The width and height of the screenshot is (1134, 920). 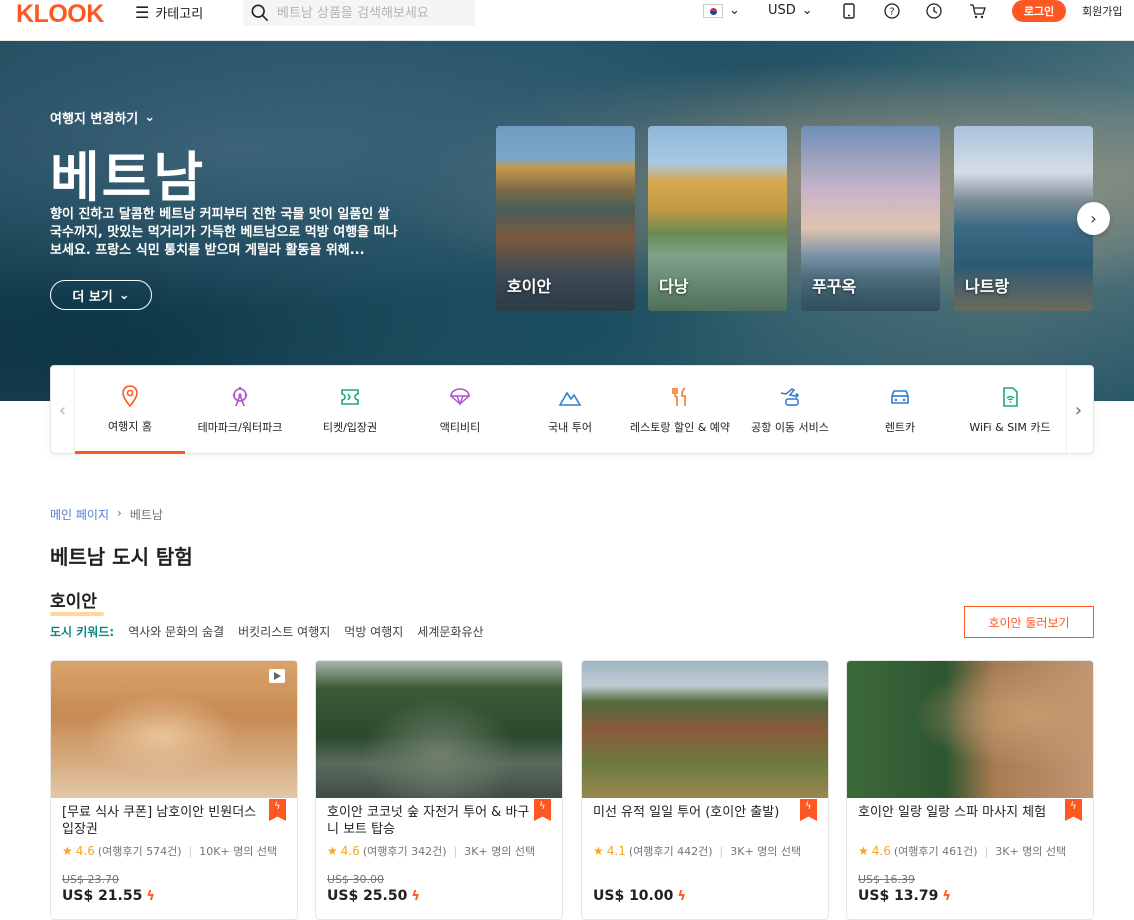 I want to click on search-box, so click(x=359, y=13).